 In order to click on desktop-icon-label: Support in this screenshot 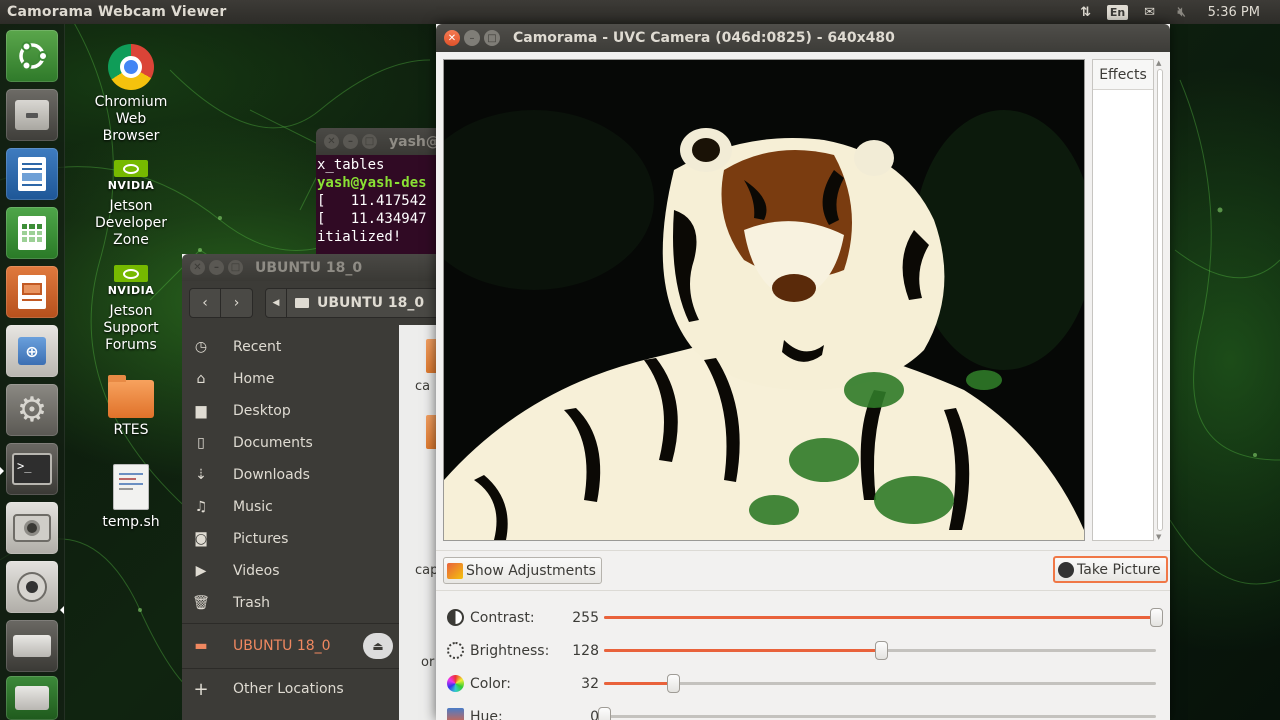, I will do `click(131, 328)`.